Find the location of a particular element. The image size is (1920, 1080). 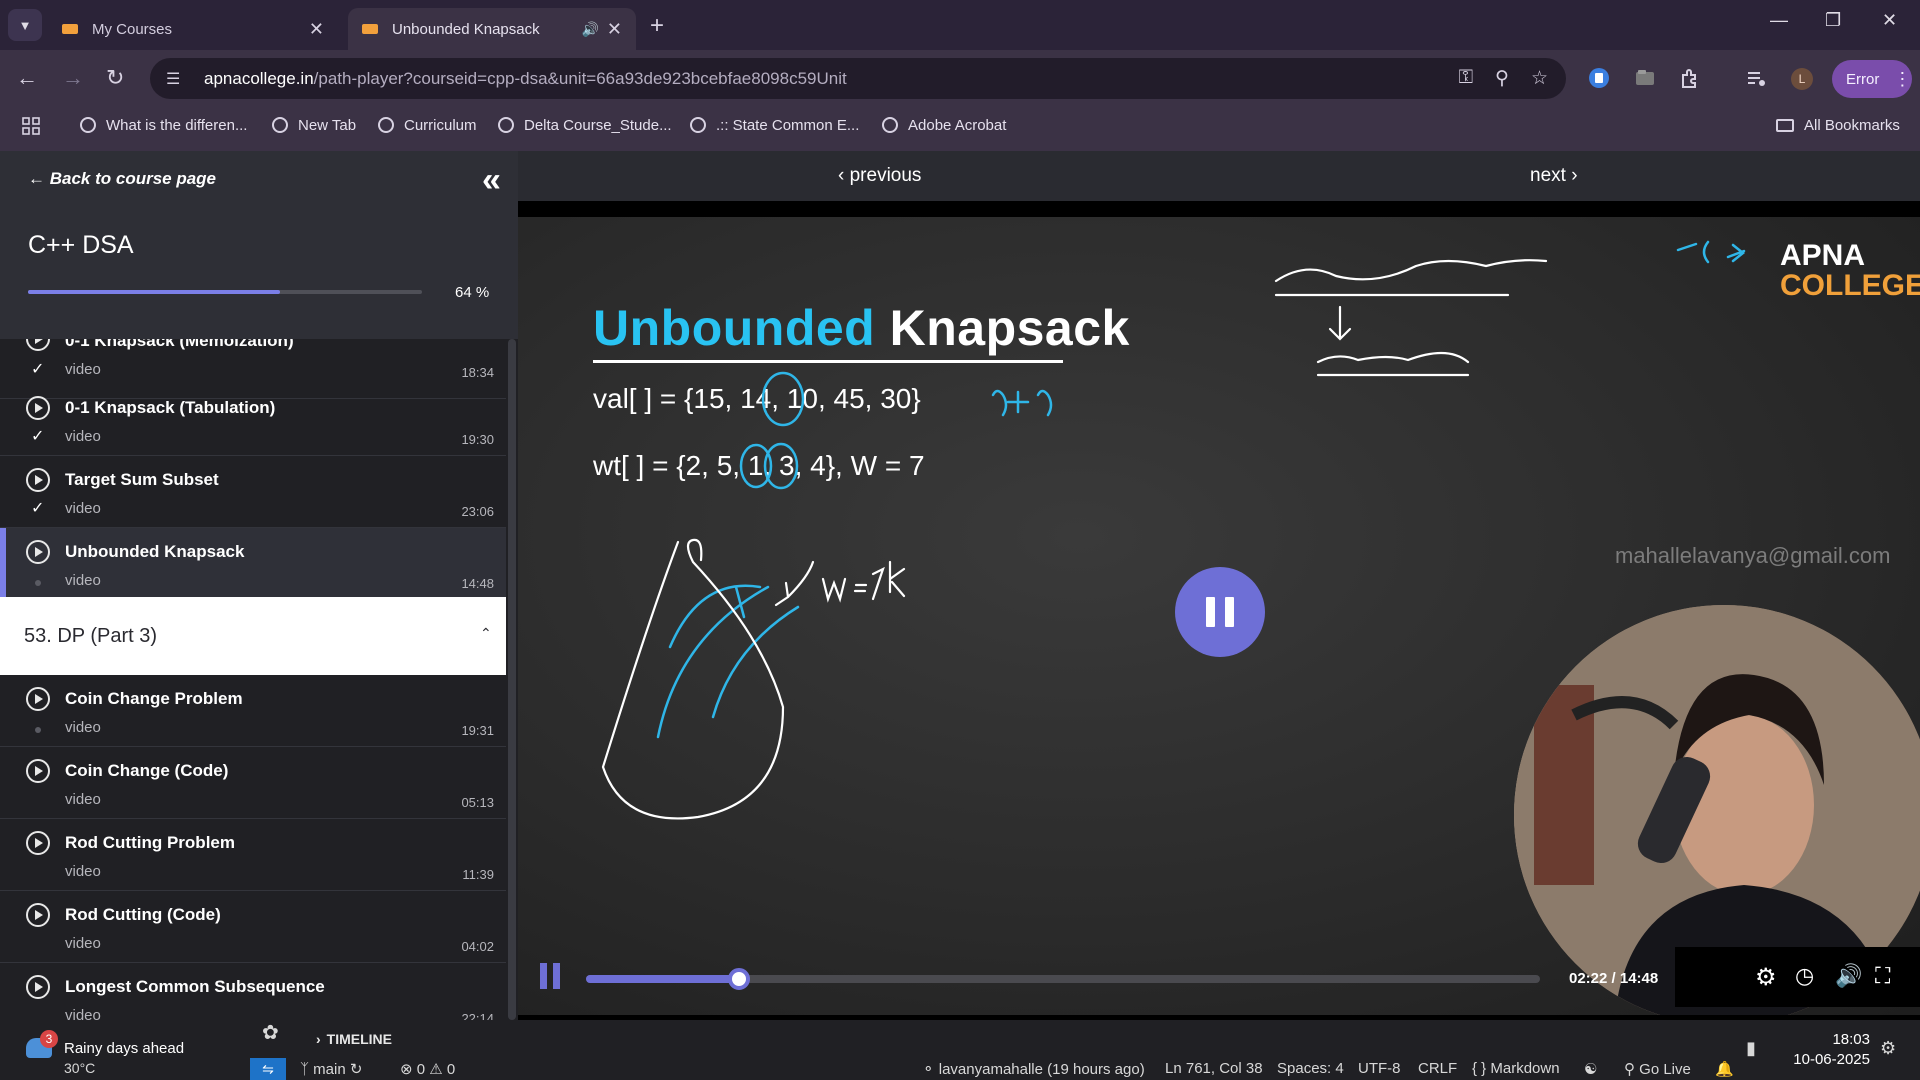

kebab-menu-icon: ⋮ is located at coordinates (1902, 79).